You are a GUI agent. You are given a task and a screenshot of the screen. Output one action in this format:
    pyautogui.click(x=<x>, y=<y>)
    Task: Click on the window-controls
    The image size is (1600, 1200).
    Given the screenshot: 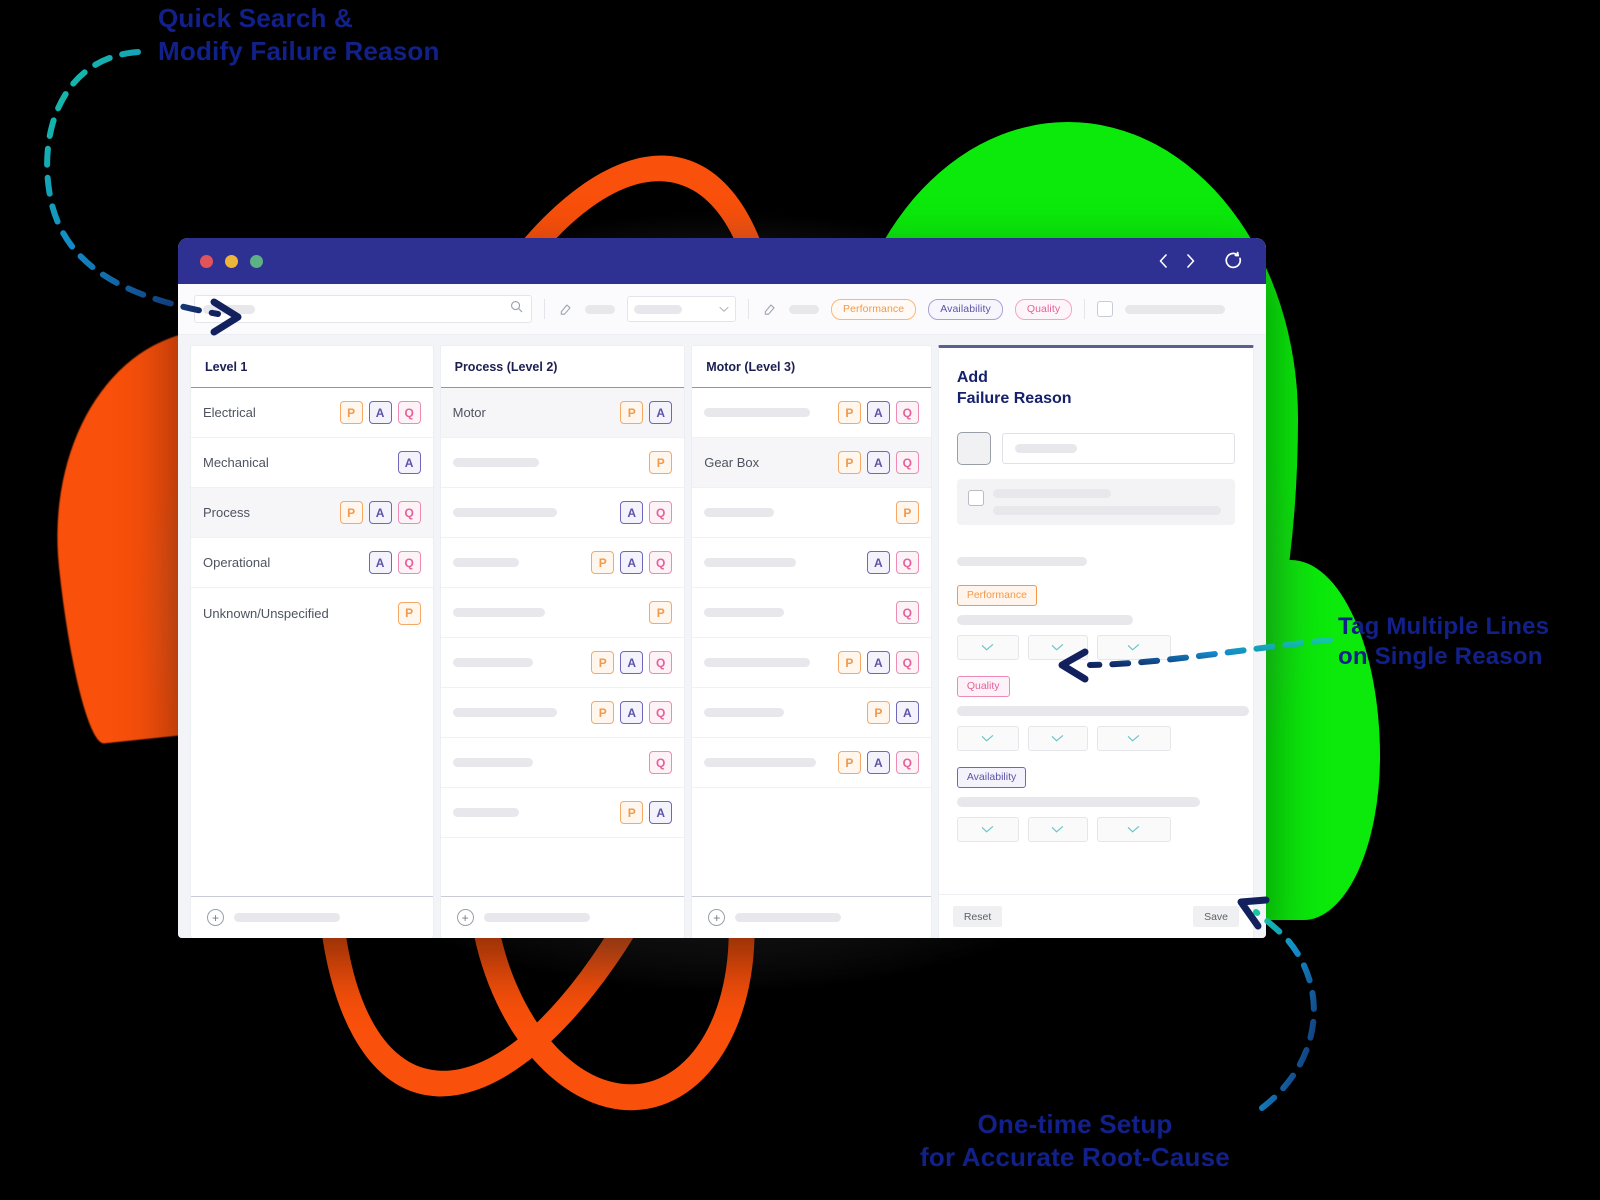 What is the action you would take?
    pyautogui.click(x=231, y=261)
    